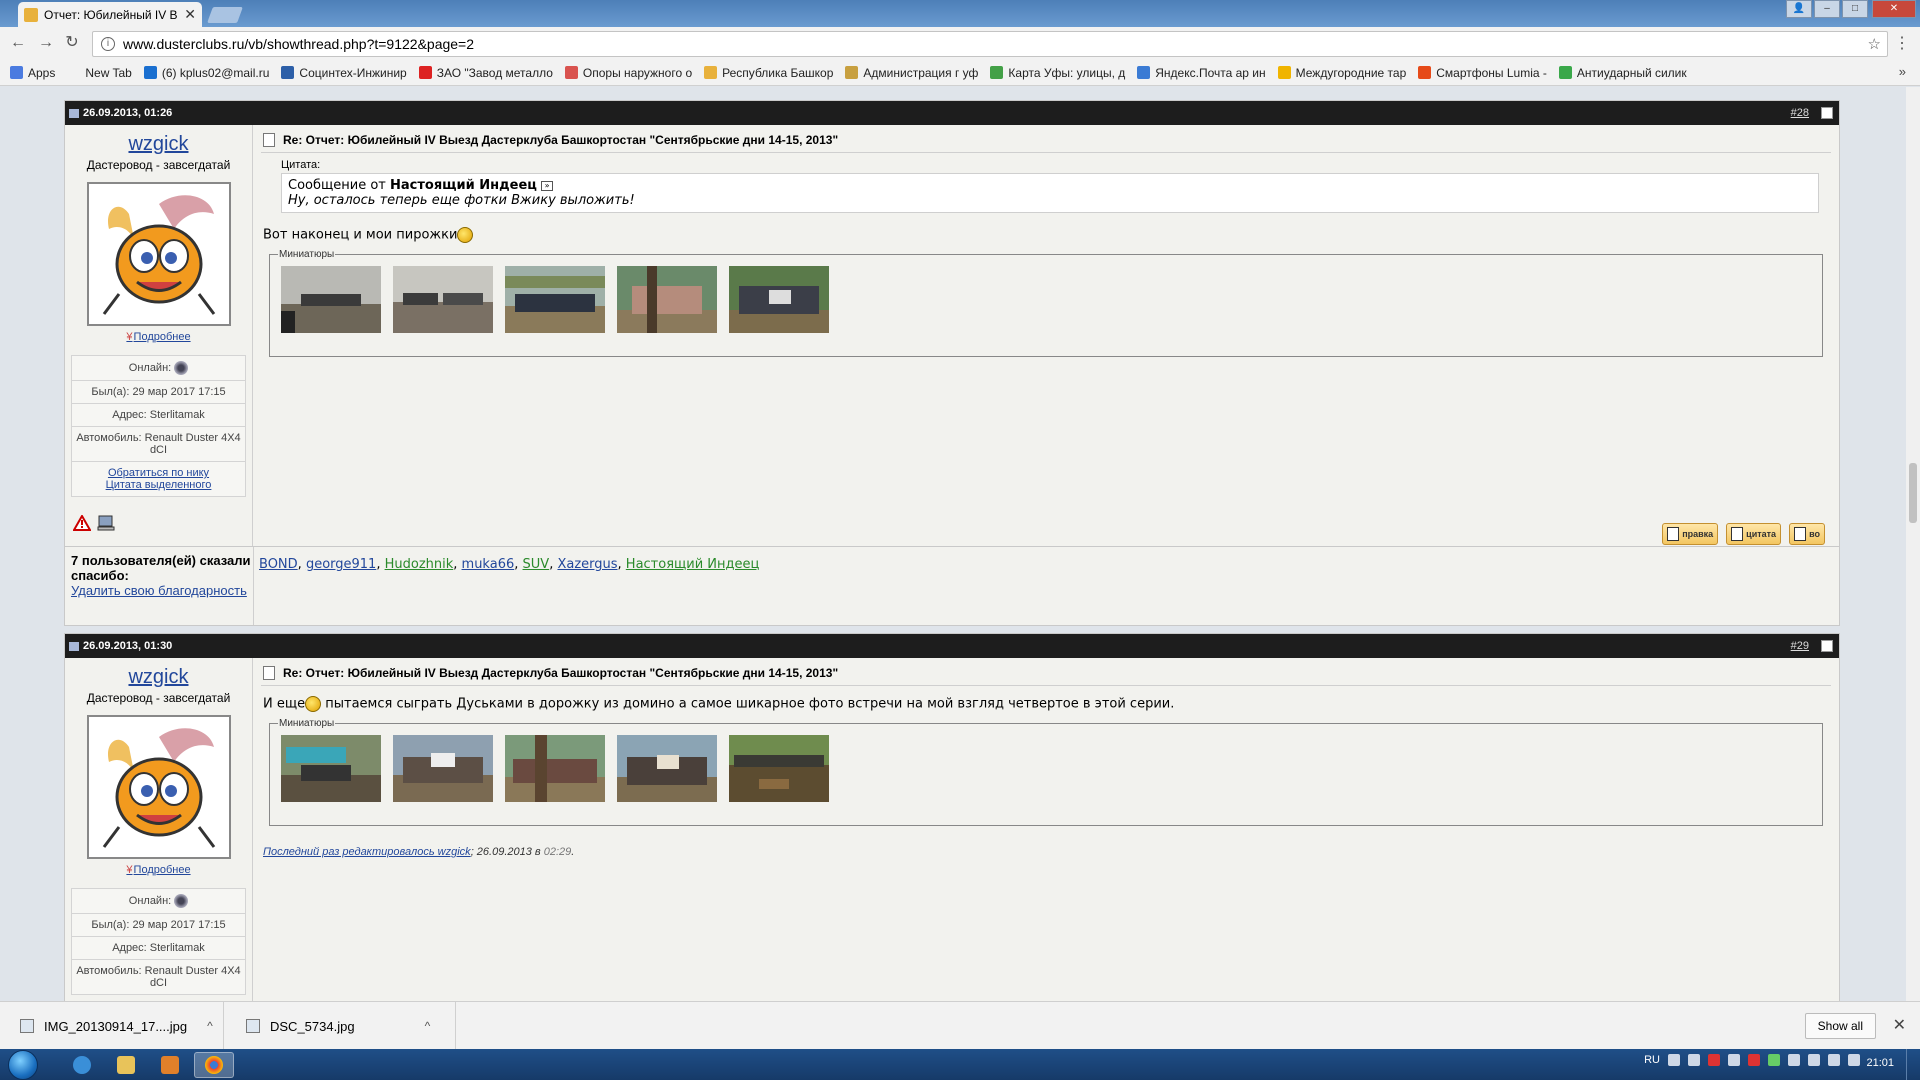 The height and width of the screenshot is (1080, 1920). What do you see at coordinates (1046, 685) in the screenshot?
I see `divider` at bounding box center [1046, 685].